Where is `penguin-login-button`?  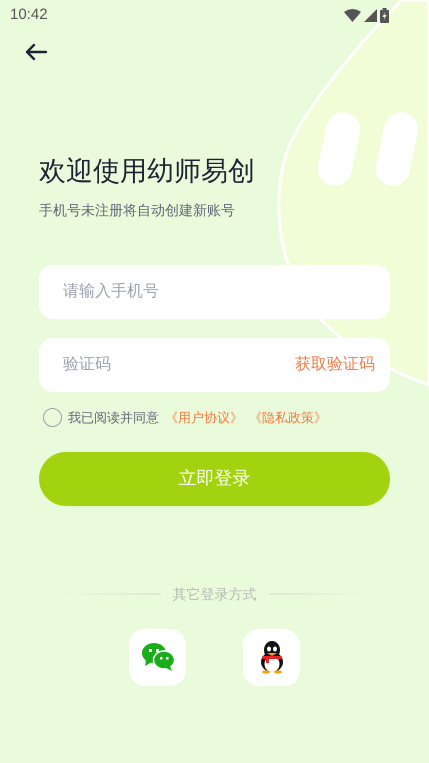
penguin-login-button is located at coordinates (271, 657).